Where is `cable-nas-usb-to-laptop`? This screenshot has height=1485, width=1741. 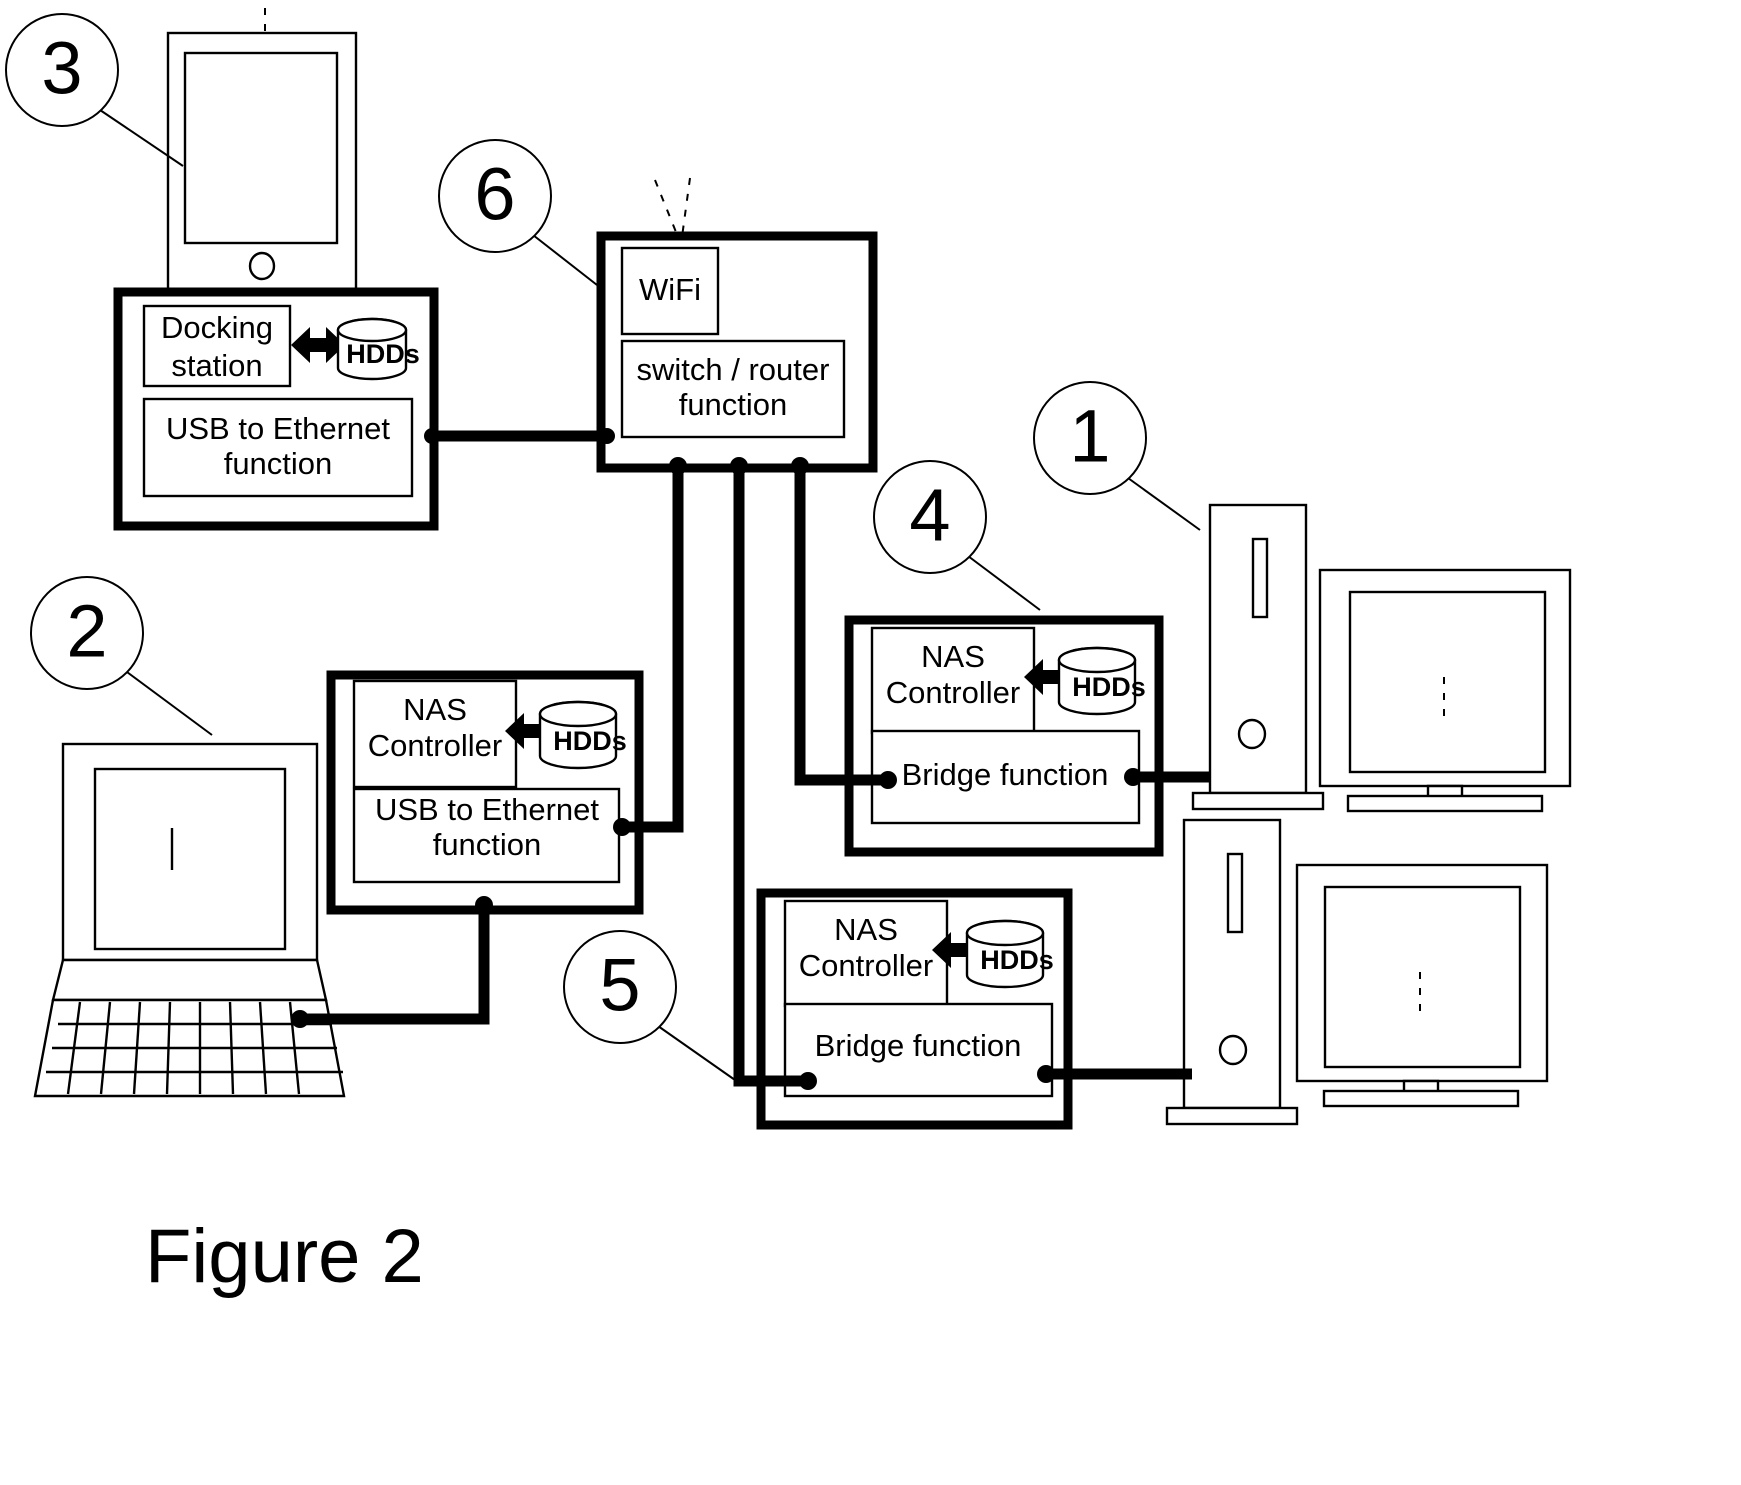
cable-nas-usb-to-laptop is located at coordinates (395, 965).